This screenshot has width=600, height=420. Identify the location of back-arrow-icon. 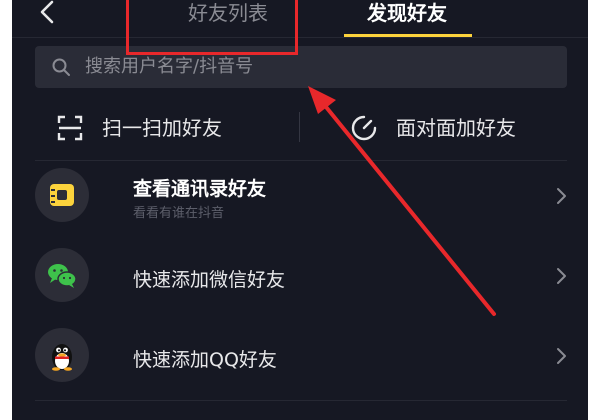
(47, 12).